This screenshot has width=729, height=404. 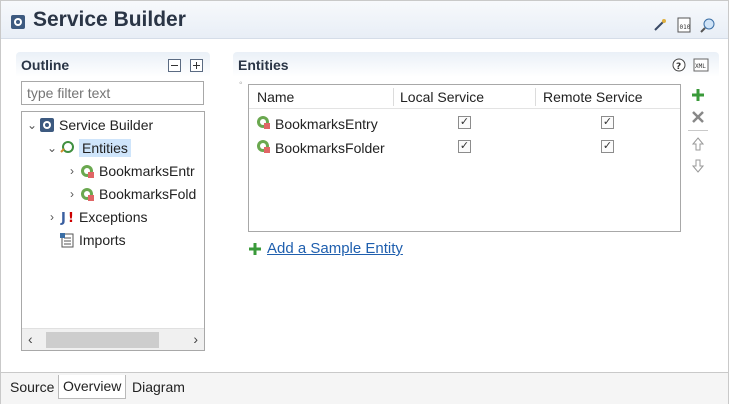 I want to click on add-sample-entity-row: Add a Sample Entity, so click(x=326, y=248).